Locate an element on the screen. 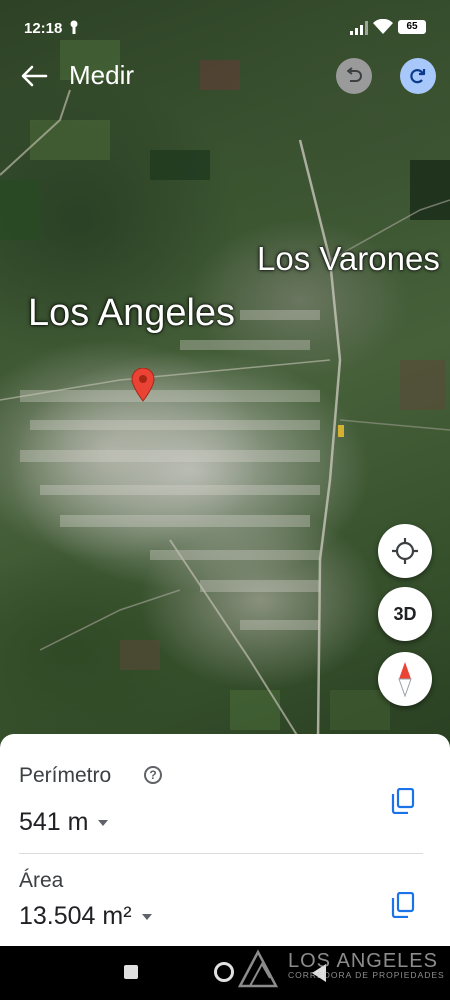 Image resolution: width=450 pixels, height=1000 pixels. top-toolbar: Medir is located at coordinates (225, 76).